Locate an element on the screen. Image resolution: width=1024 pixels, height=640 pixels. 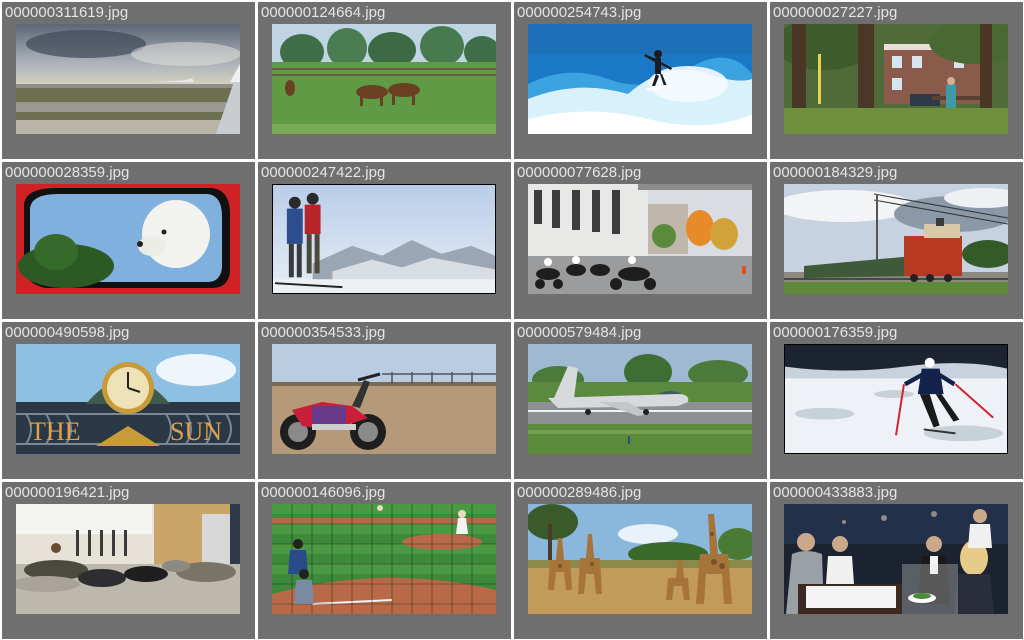
thumbnail-tile: 000000254743.jpg is located at coordinates (640, 80).